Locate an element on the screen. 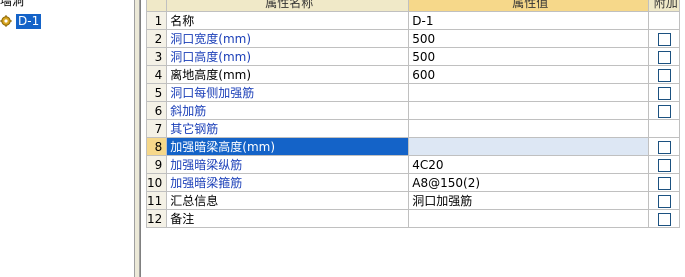 This screenshot has width=685, height=277. header-extra: 附加 is located at coordinates (664, 6).